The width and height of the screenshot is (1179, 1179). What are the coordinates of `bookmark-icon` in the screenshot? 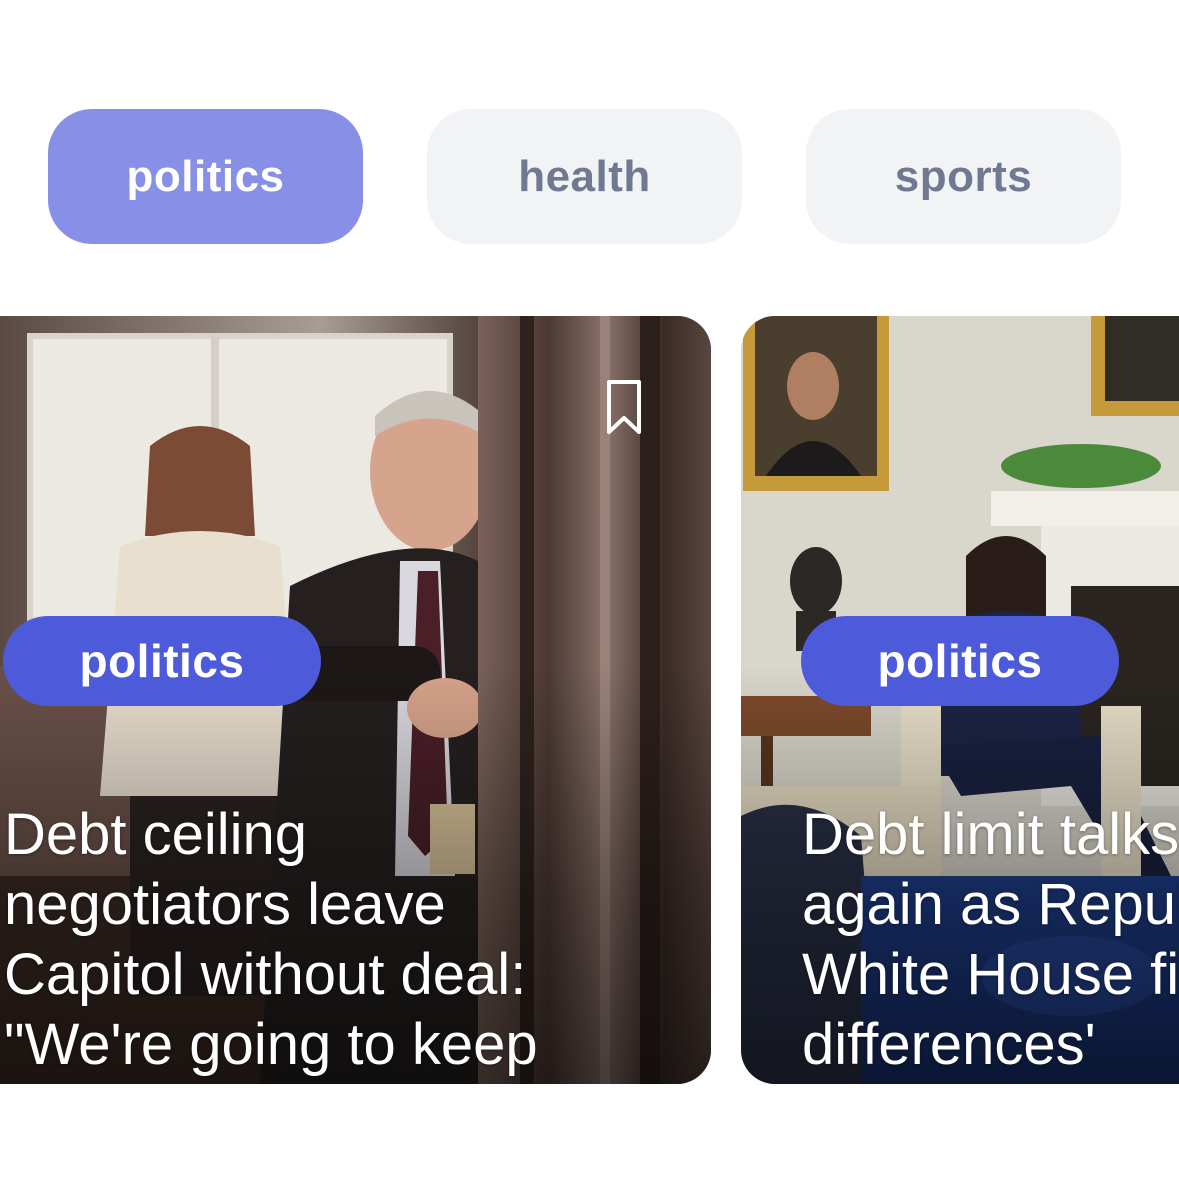 It's located at (624, 408).